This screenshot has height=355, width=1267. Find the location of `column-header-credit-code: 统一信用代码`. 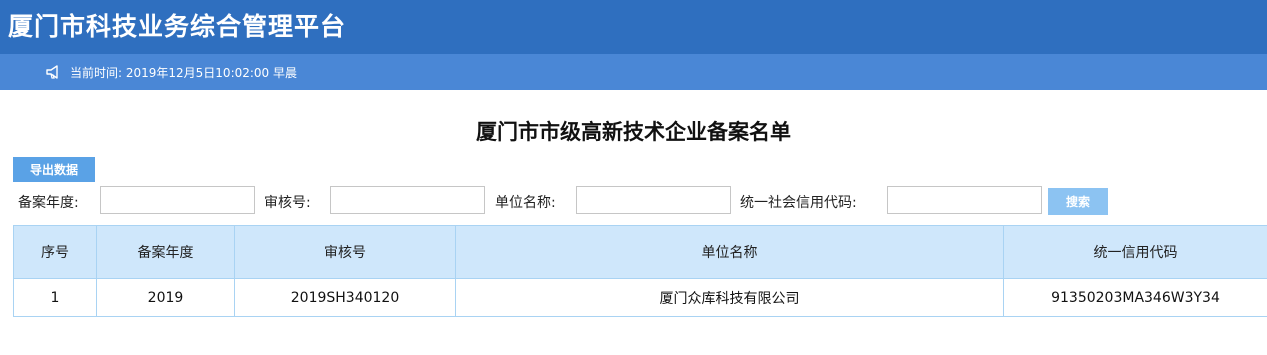

column-header-credit-code: 统一信用代码 is located at coordinates (1135, 252).